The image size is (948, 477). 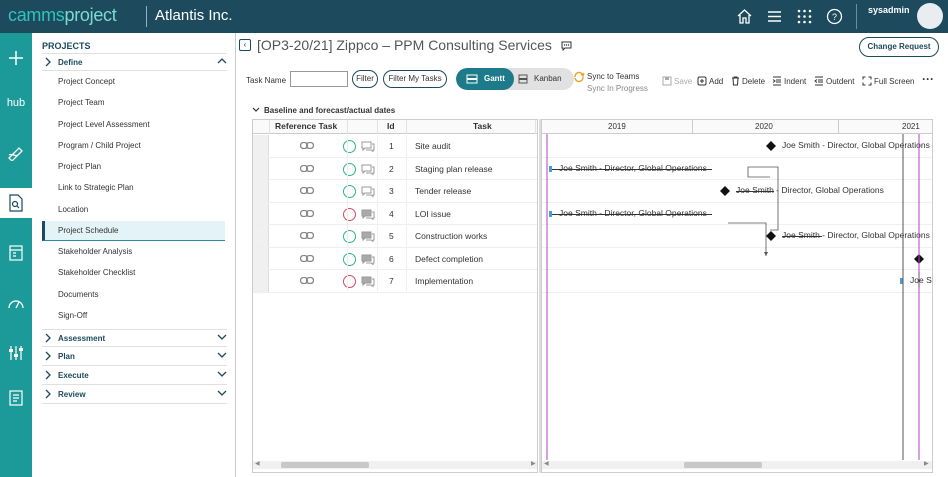 What do you see at coordinates (16, 103) in the screenshot?
I see `hub-icon: hub` at bounding box center [16, 103].